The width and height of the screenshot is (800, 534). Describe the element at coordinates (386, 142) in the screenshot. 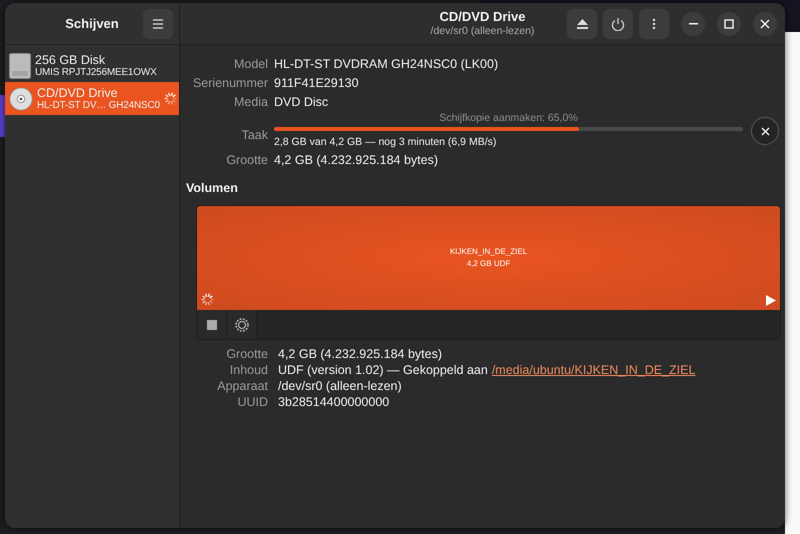

I see `progress-detail: 2,8 GB van 4,2 GB — nog 3 minuten (6,9 MB/s)` at that location.